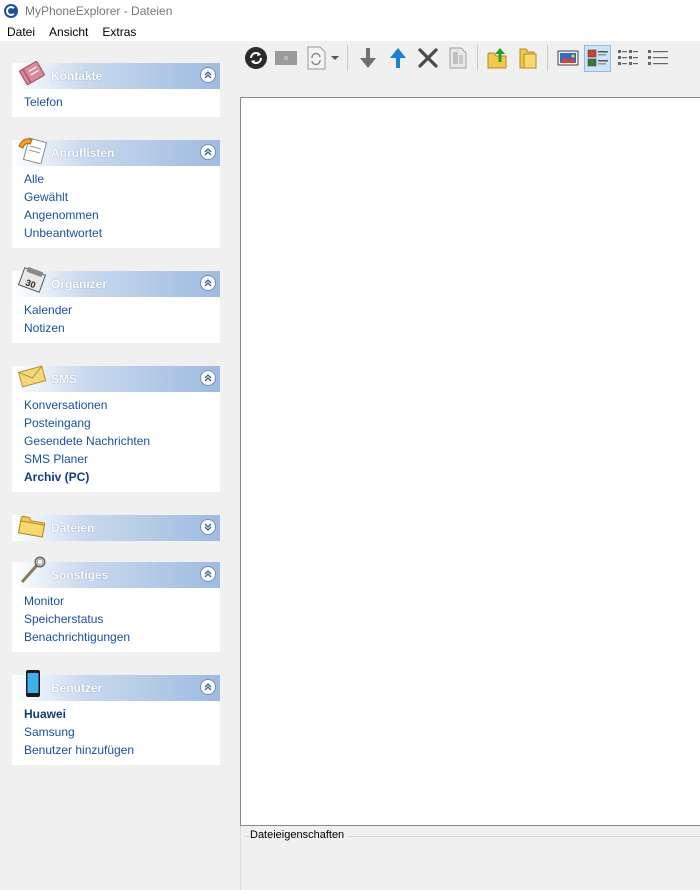  I want to click on download-icon, so click(367, 58).